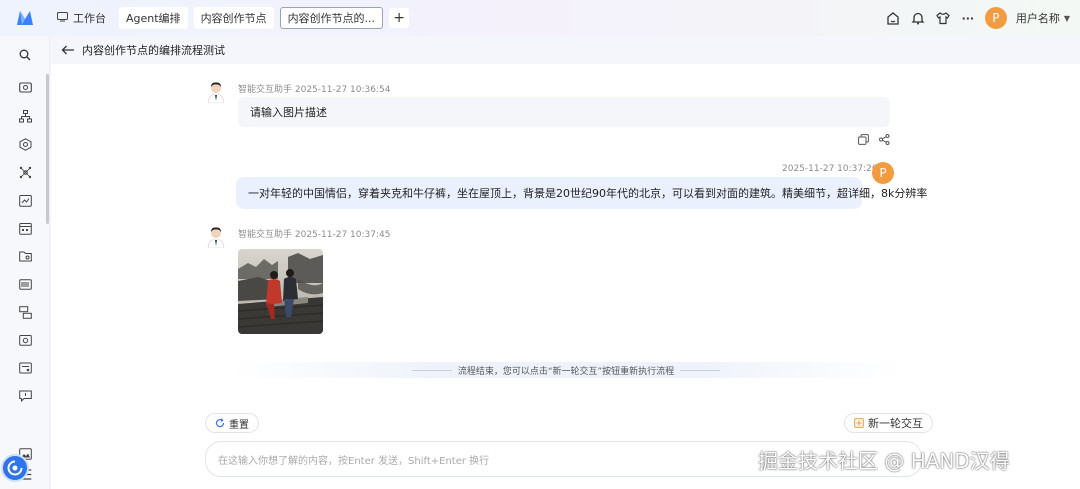 This screenshot has height=489, width=1080. Describe the element at coordinates (25, 88) in the screenshot. I see `screen-icon` at that location.